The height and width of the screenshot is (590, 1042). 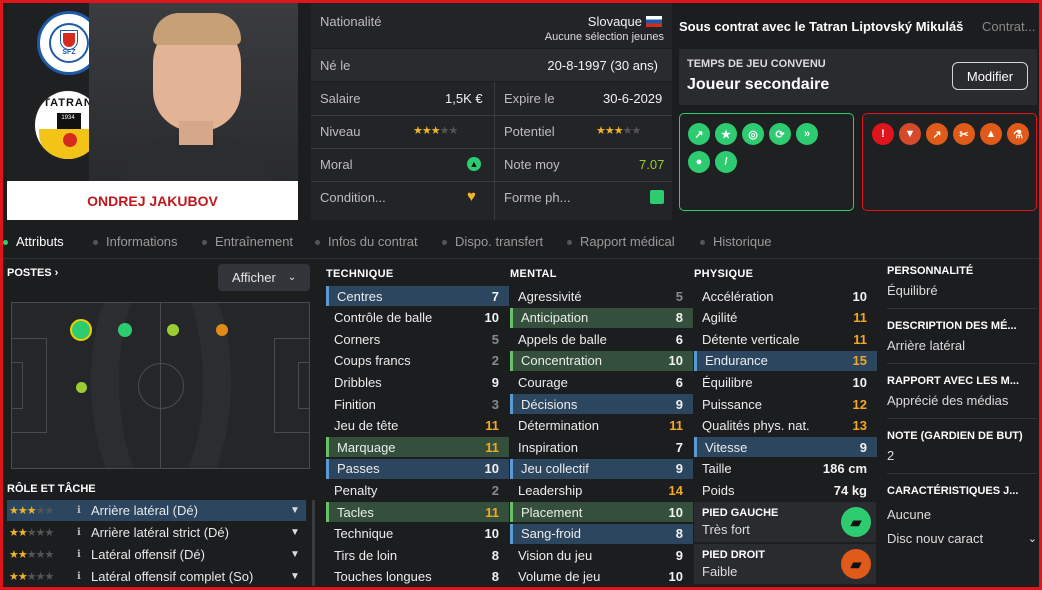 I want to click on right-foot-value: Faible, so click(x=720, y=571).